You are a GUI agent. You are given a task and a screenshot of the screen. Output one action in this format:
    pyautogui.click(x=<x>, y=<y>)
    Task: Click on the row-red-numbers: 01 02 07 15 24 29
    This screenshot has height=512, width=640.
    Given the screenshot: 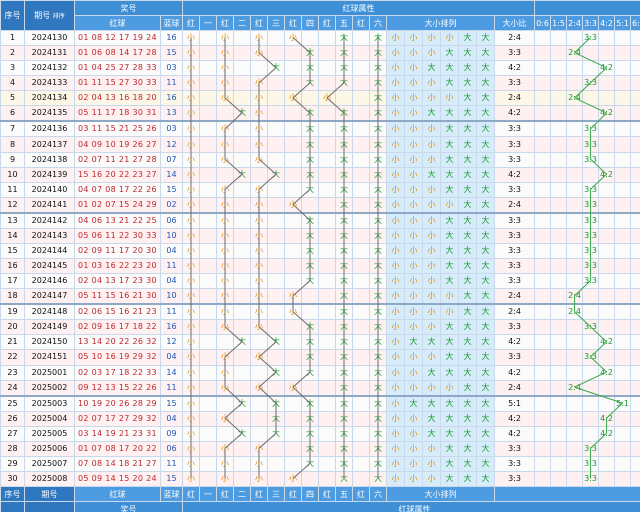 What is the action you would take?
    pyautogui.click(x=117, y=205)
    